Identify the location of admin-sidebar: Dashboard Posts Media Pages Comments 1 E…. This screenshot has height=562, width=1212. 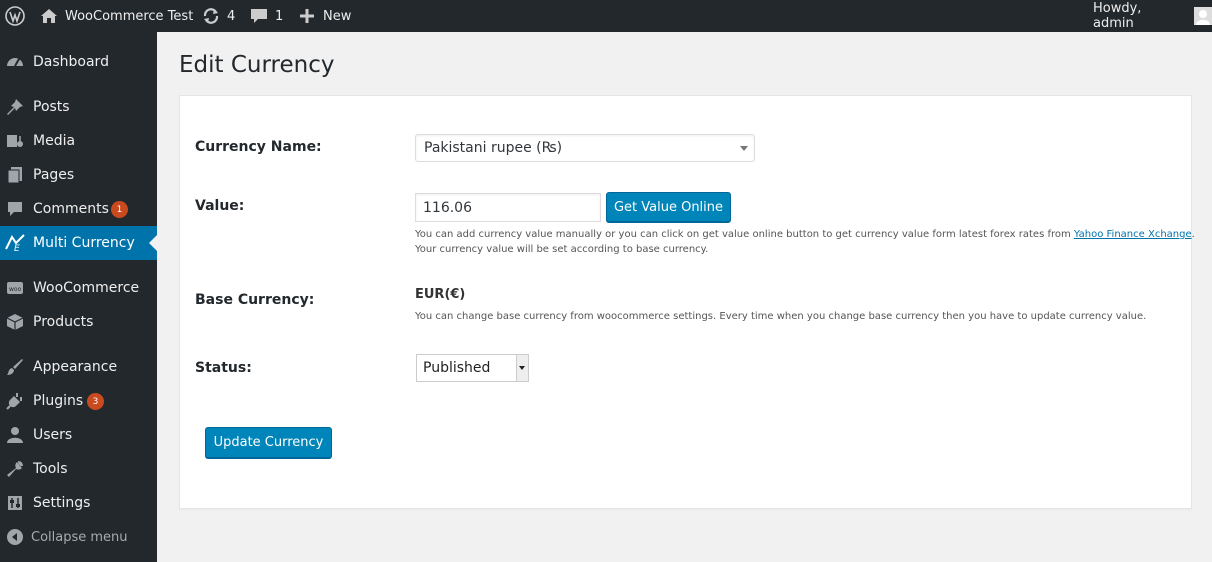
(78, 297).